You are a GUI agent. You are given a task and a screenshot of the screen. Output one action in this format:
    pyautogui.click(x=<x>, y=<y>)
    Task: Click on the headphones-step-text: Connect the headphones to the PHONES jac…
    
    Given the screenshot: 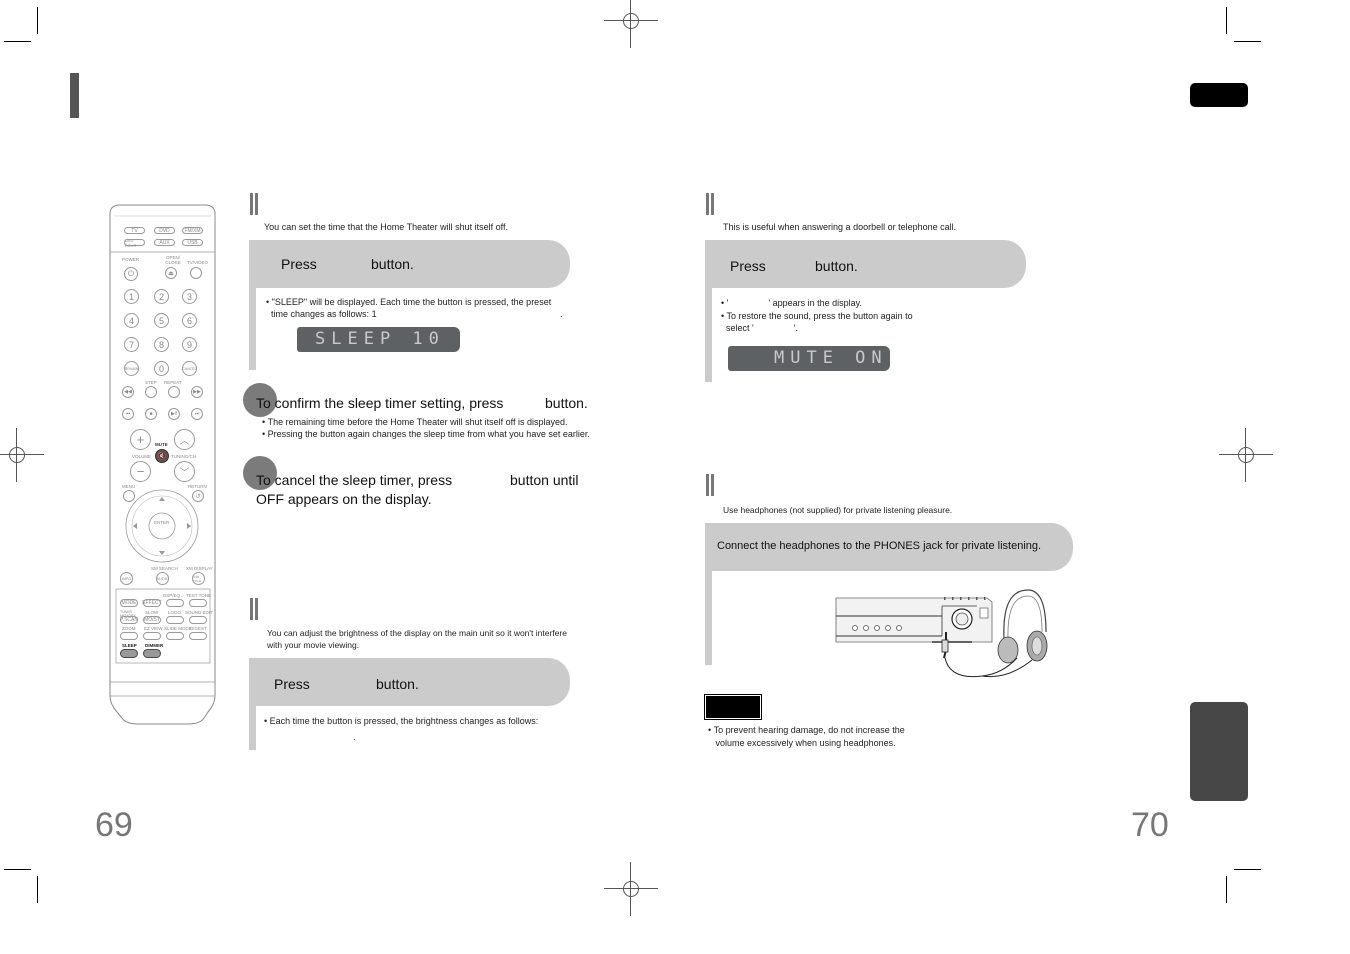 What is the action you would take?
    pyautogui.click(x=879, y=546)
    